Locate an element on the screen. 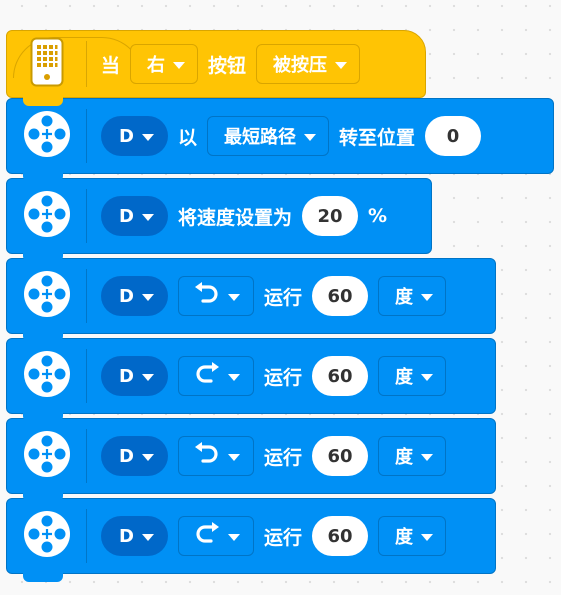  with-label: 以 is located at coordinates (187, 137).